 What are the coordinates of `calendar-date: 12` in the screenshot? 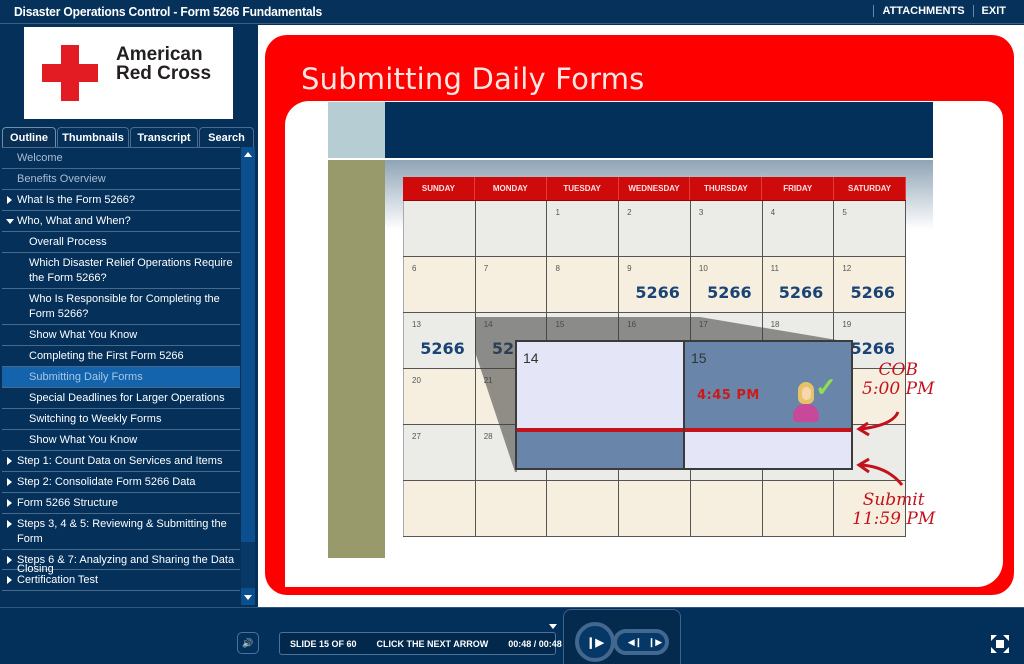 It's located at (847, 268).